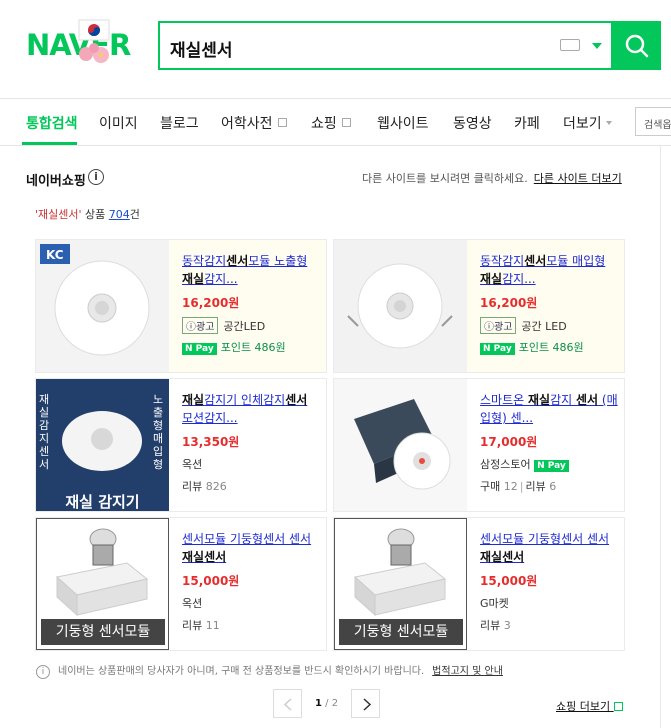 Image resolution: width=671 pixels, height=728 pixels. I want to click on tab-more-label: 더보기, so click(582, 124).